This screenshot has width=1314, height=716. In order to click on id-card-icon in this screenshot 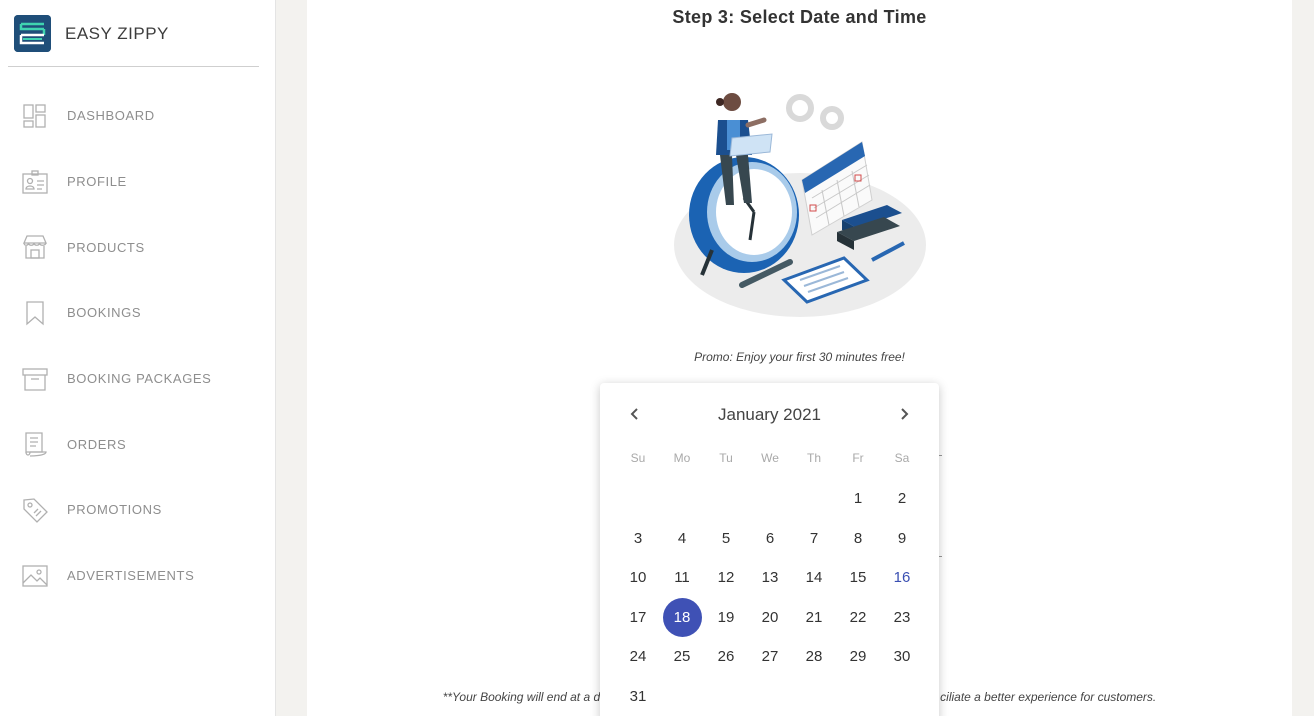, I will do `click(35, 182)`.